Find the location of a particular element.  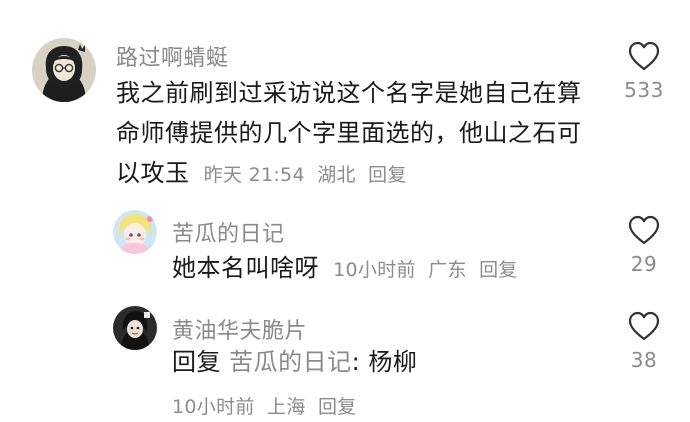

avatar-image is located at coordinates (135, 328).